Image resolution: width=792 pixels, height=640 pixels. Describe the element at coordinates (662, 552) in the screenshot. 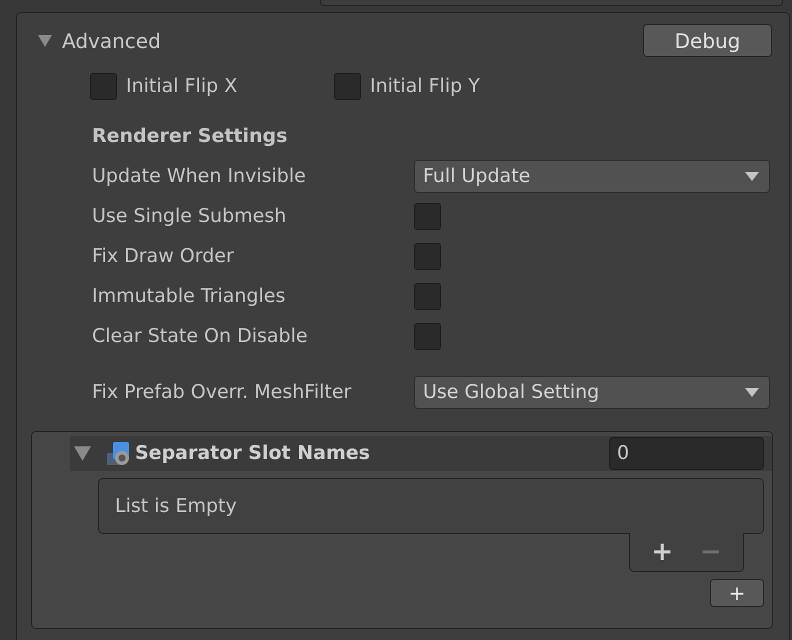

I see `add-item-button: +` at that location.